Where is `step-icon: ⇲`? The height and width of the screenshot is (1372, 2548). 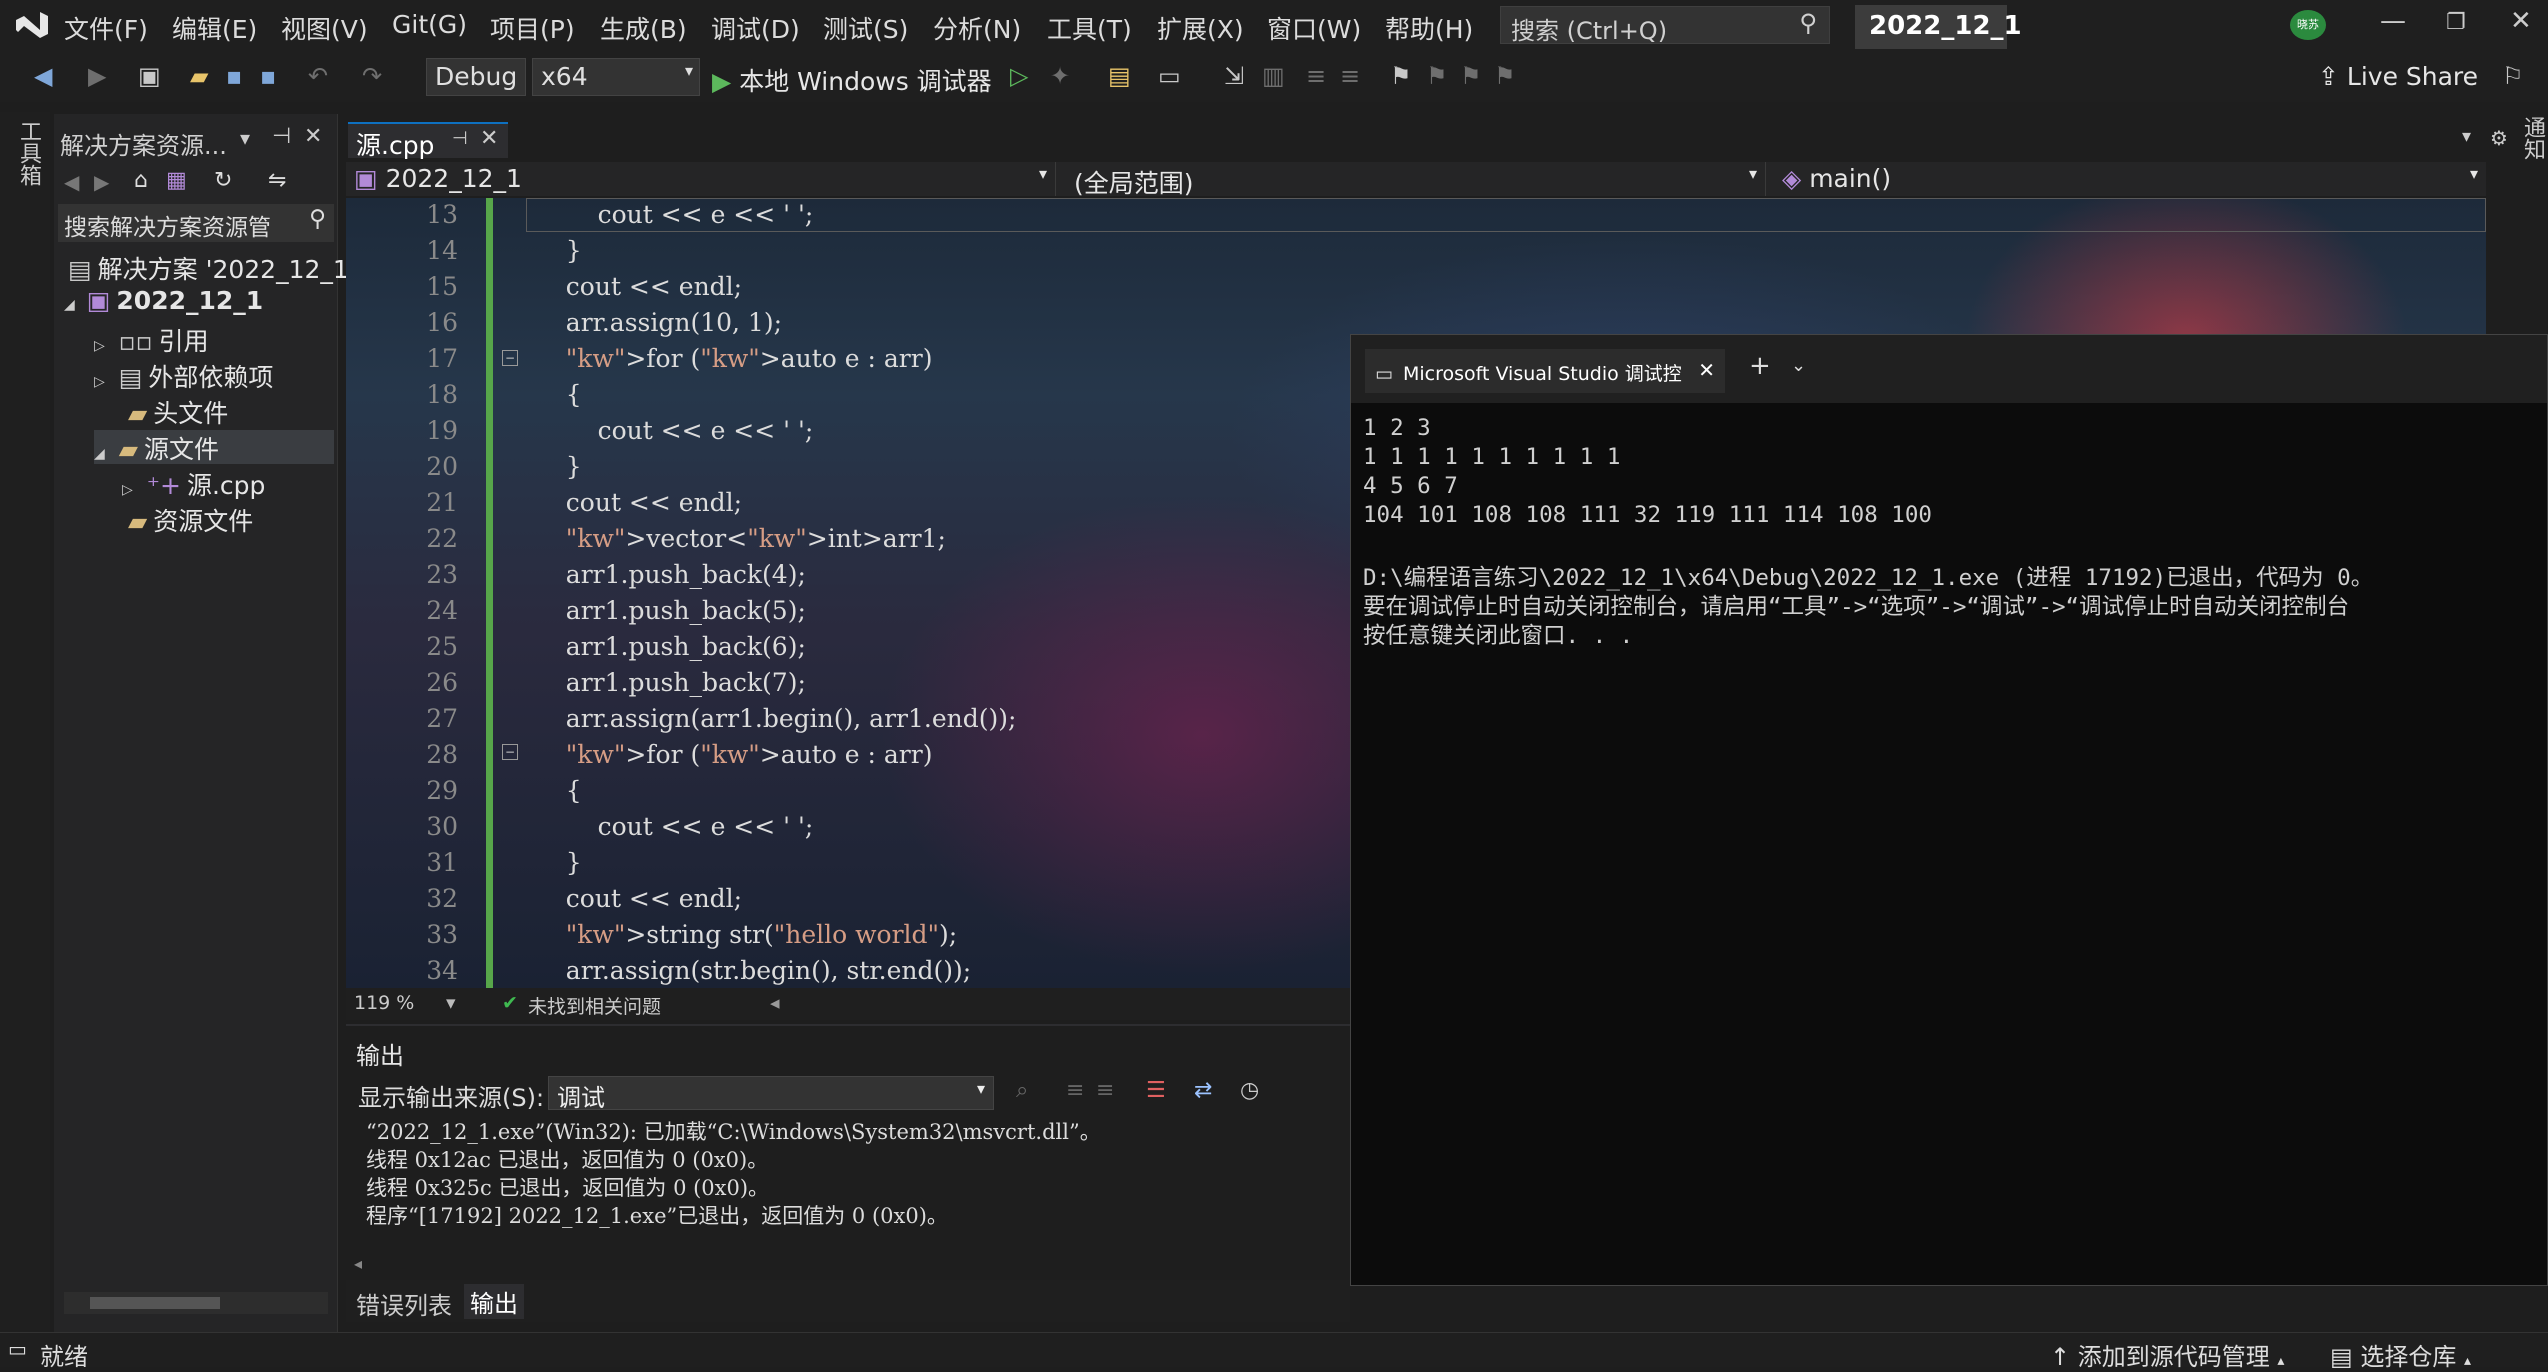 step-icon: ⇲ is located at coordinates (1234, 76).